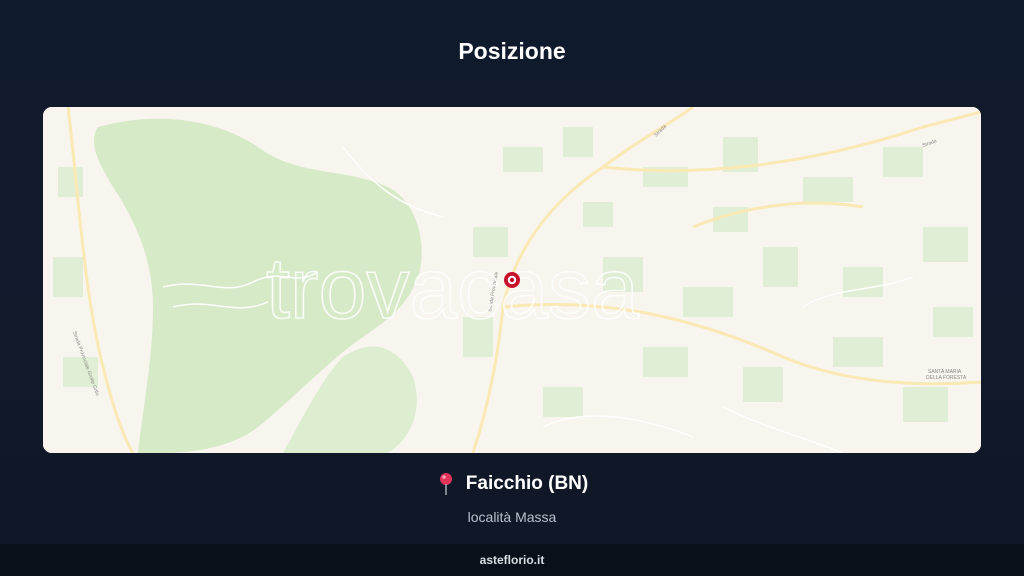 The height and width of the screenshot is (576, 1024). What do you see at coordinates (446, 484) in the screenshot?
I see `map-pin-icon` at bounding box center [446, 484].